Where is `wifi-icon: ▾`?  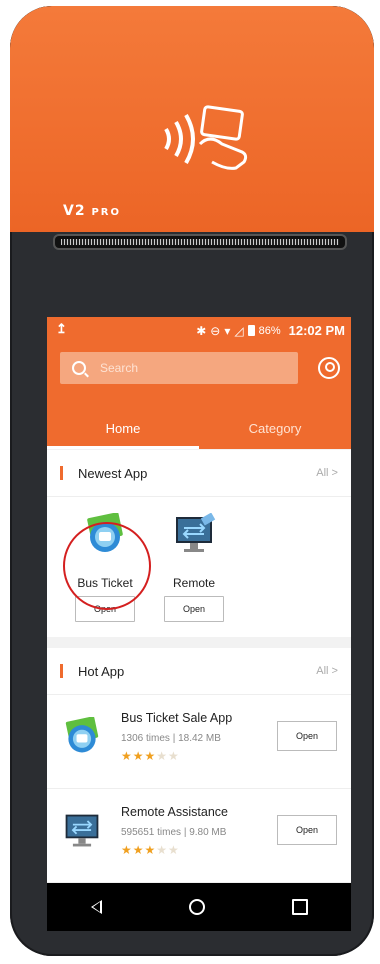
wifi-icon: ▾ is located at coordinates (227, 330).